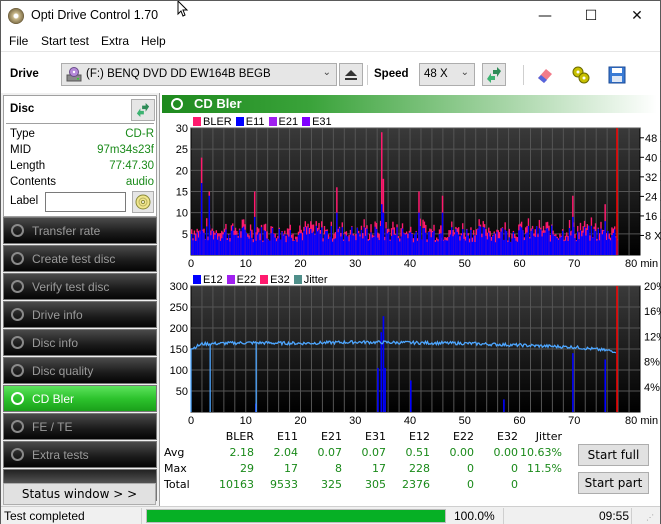  I want to click on stats-cell: 0.00, so click(462, 452).